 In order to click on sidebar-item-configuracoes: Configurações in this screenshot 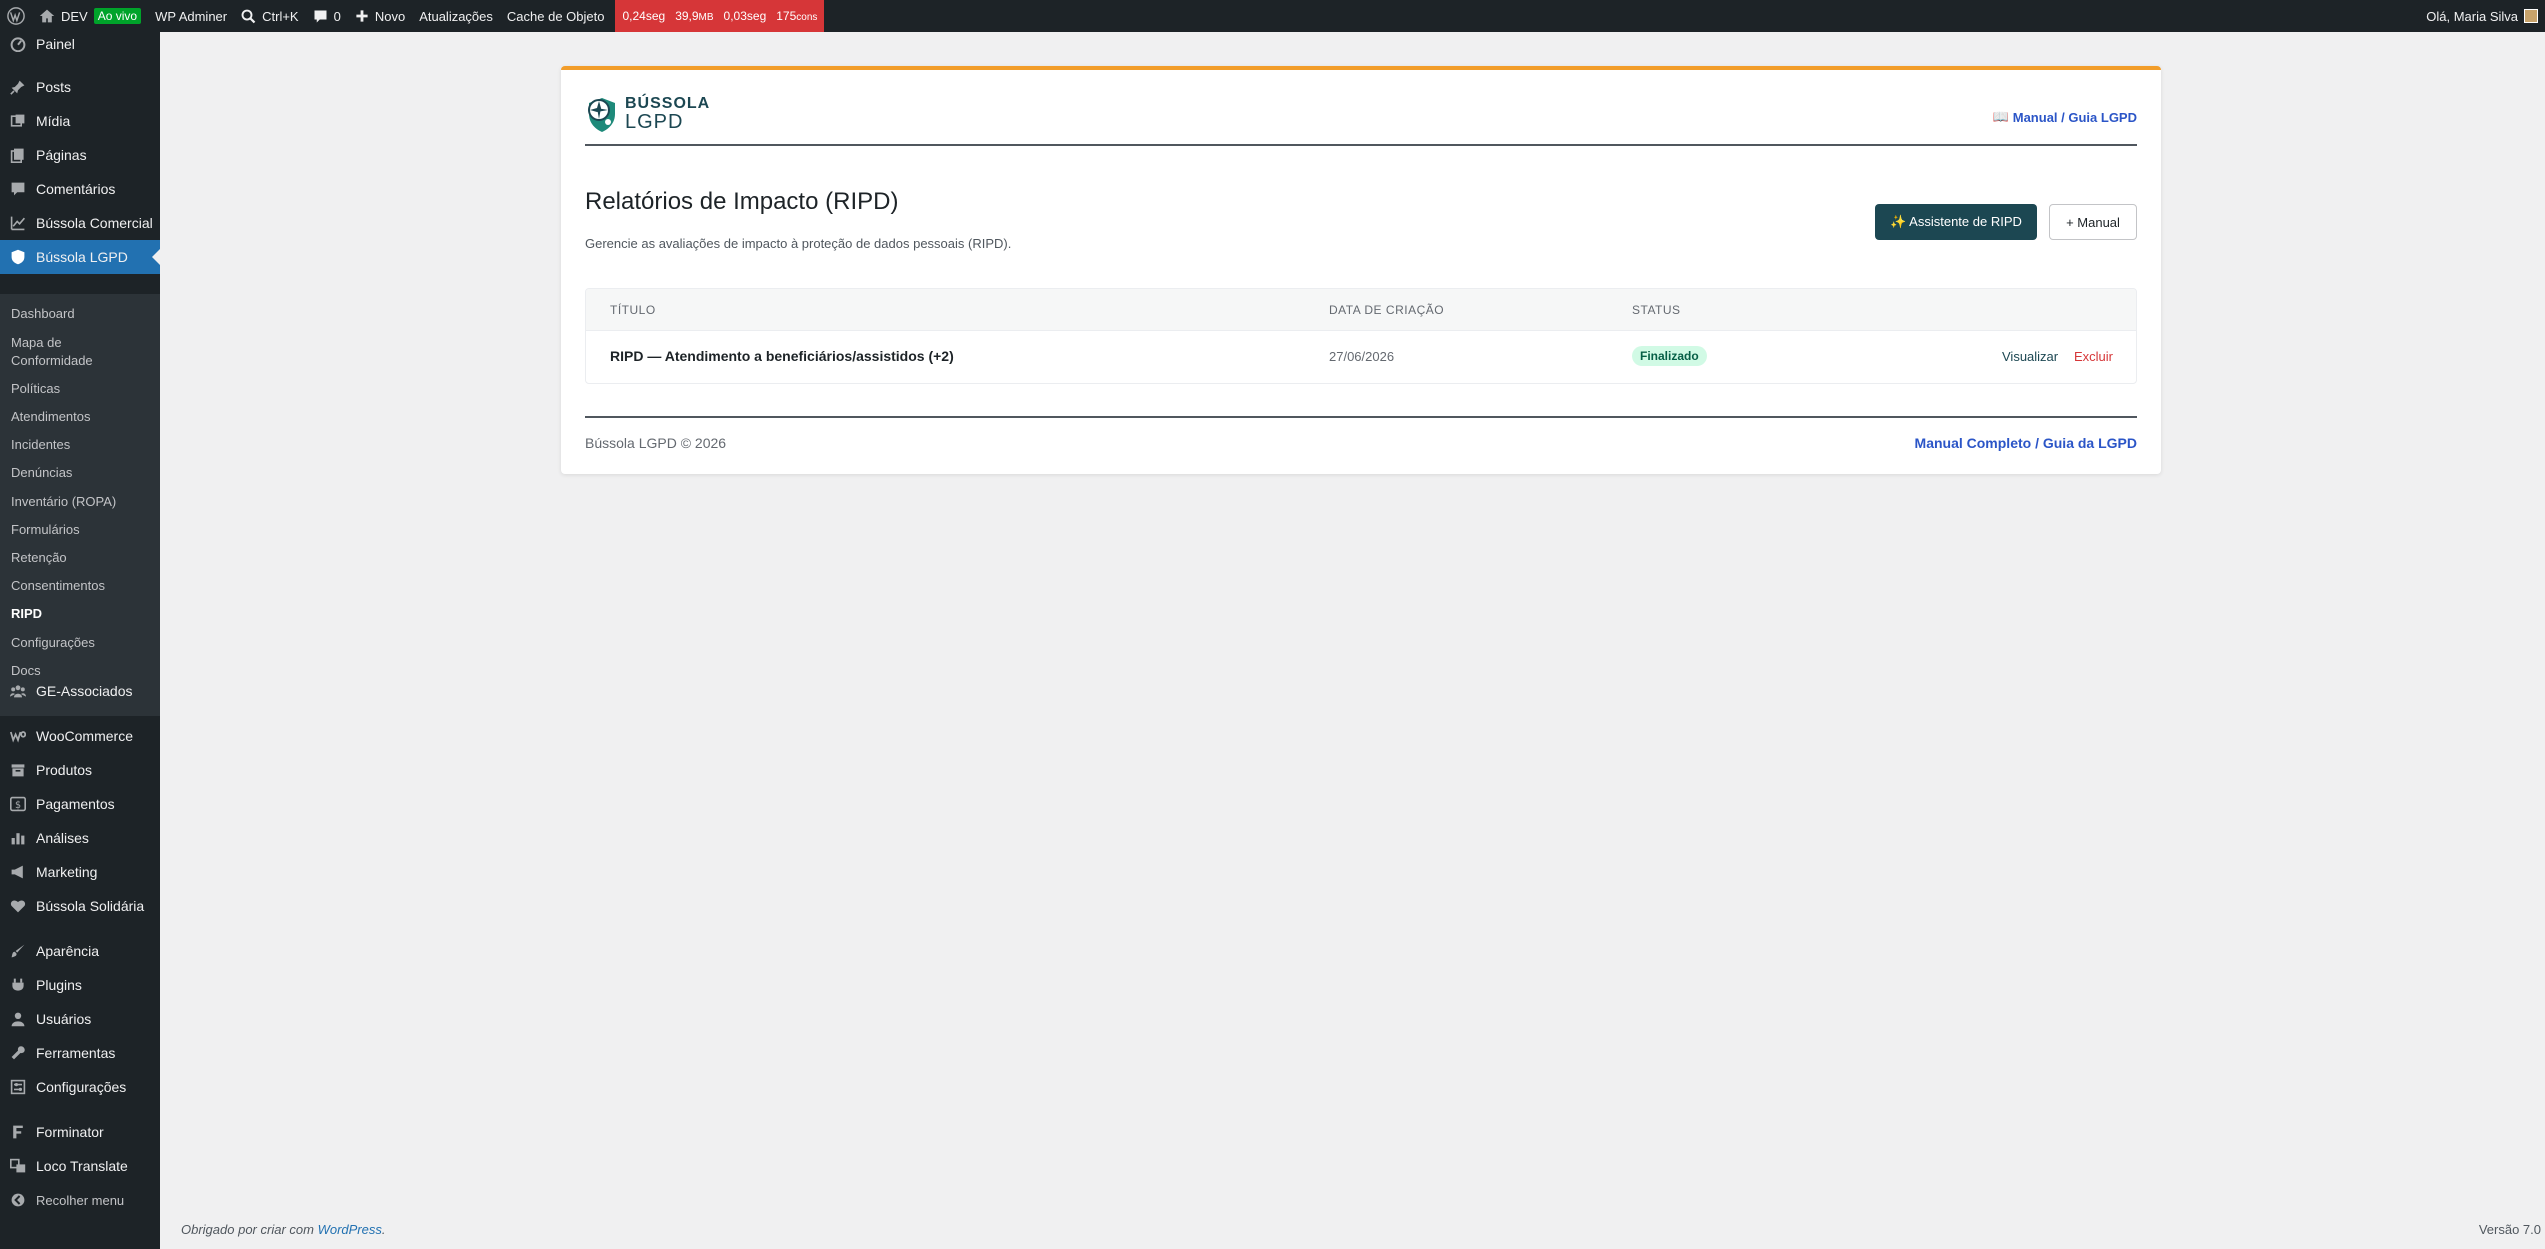, I will do `click(80, 1087)`.